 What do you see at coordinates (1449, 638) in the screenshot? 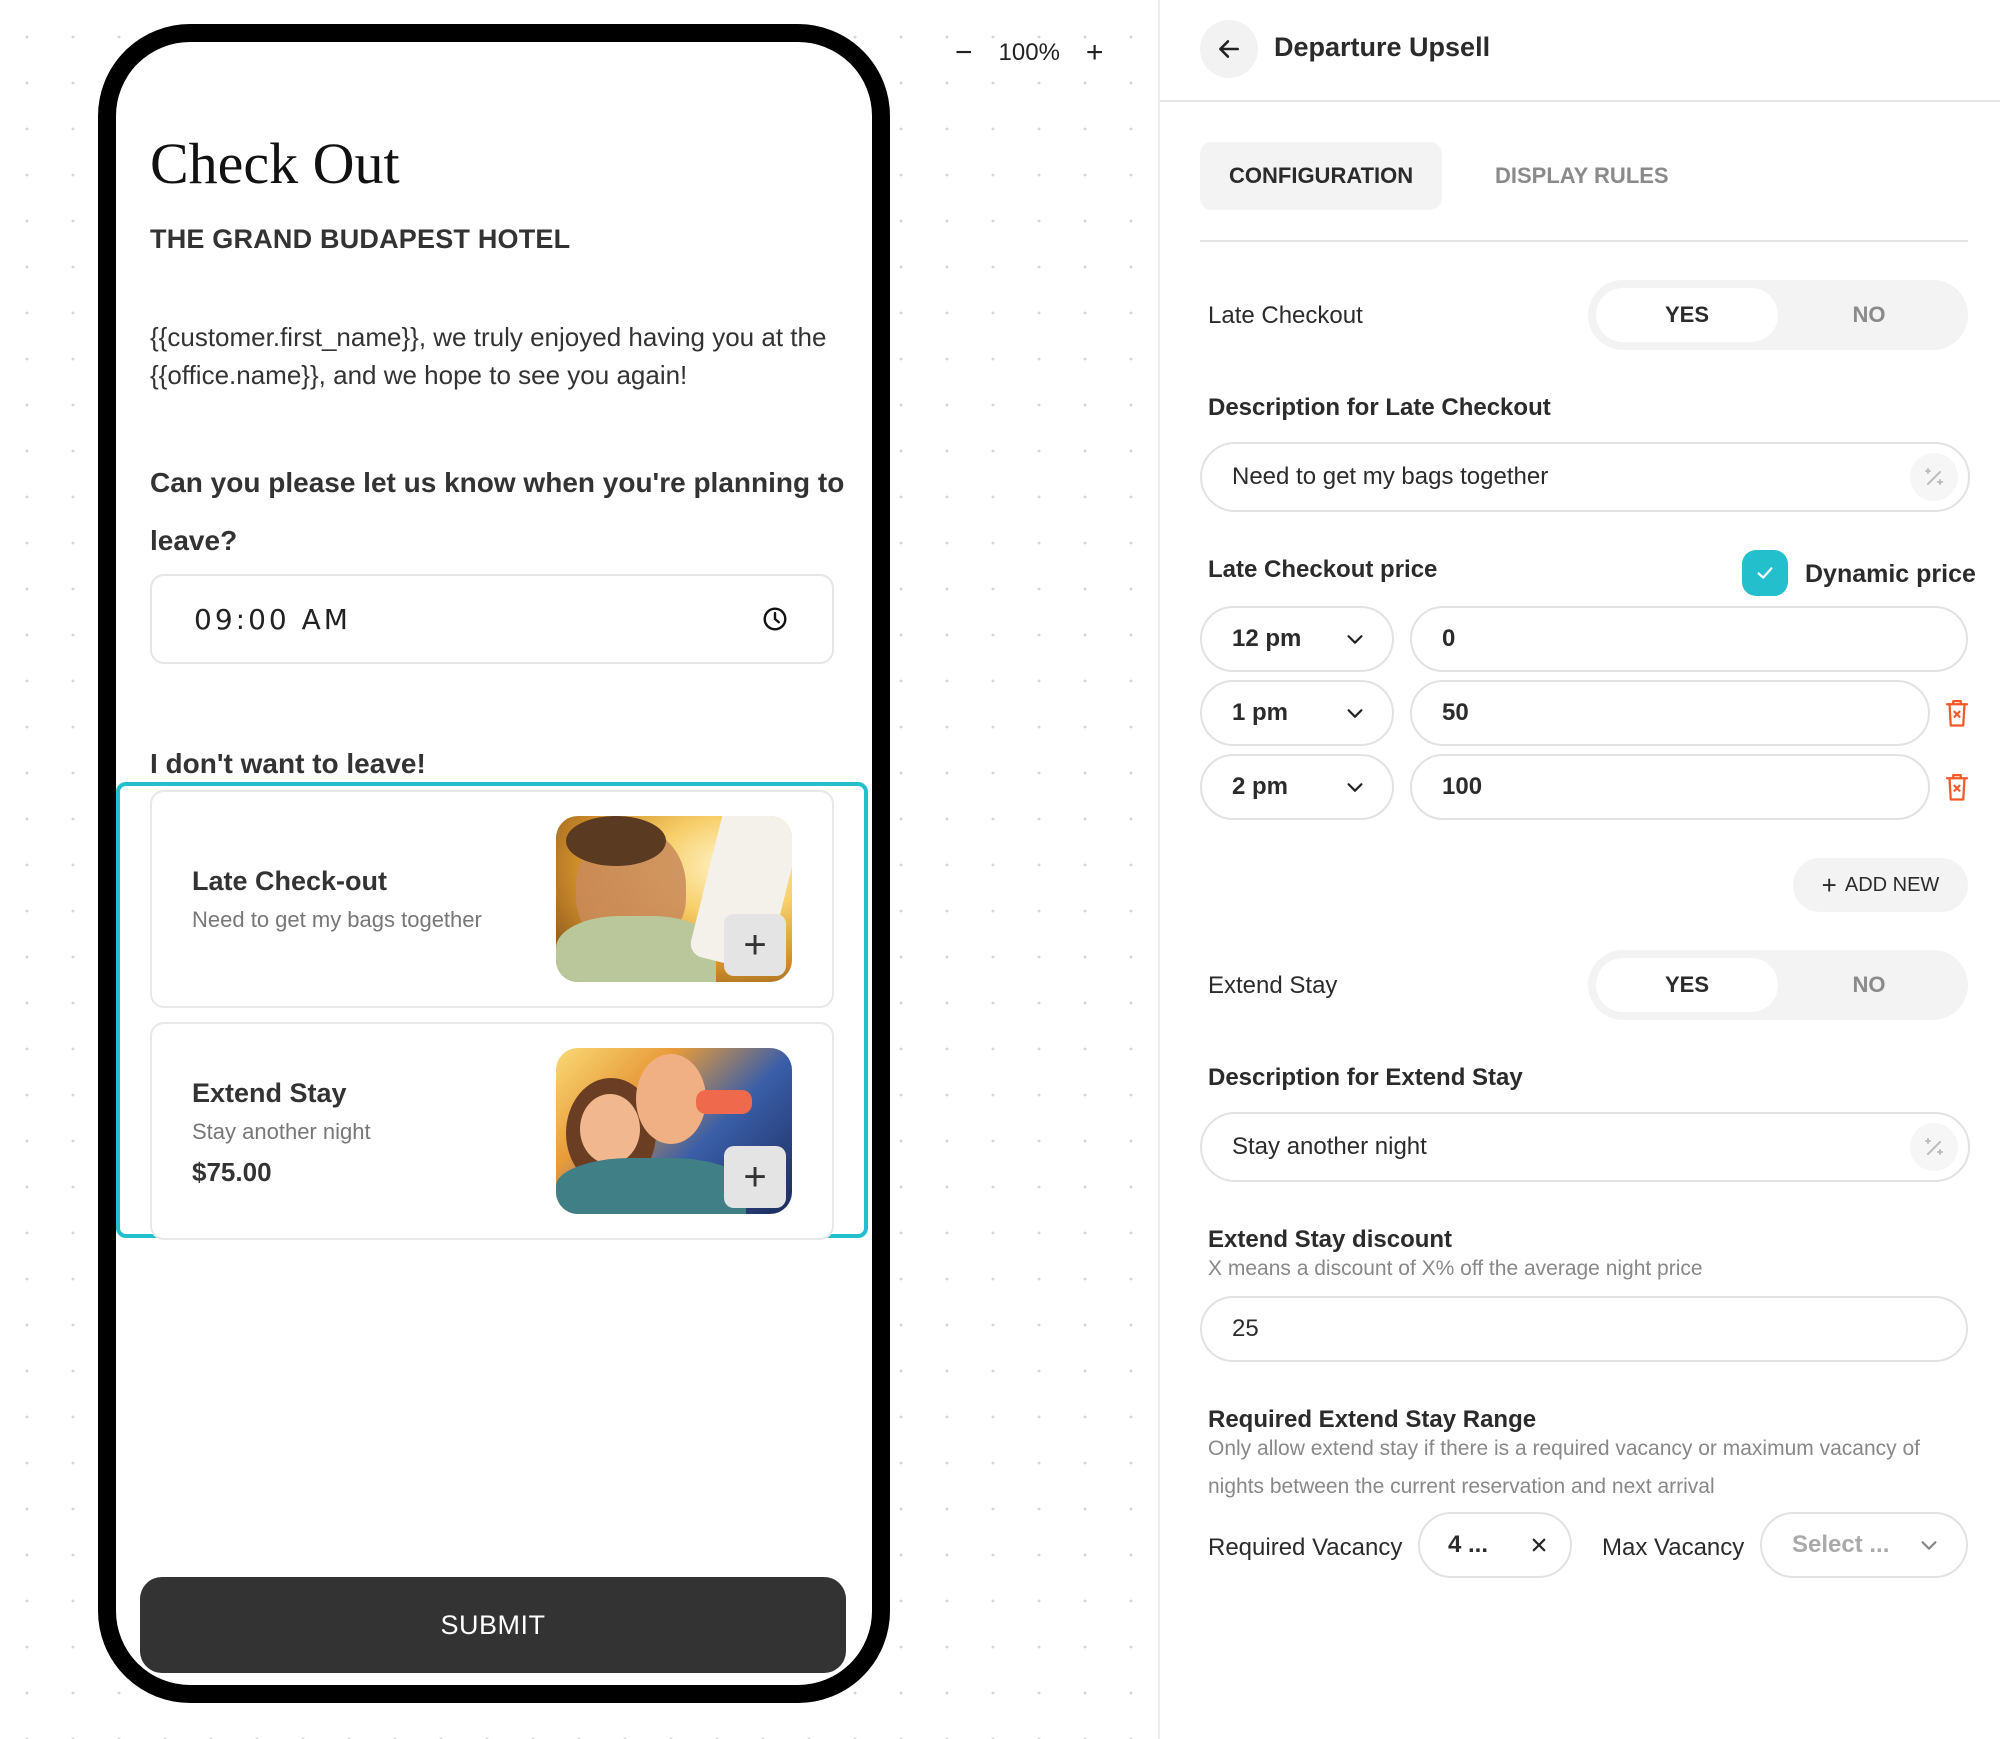
I see `input-value: 0` at bounding box center [1449, 638].